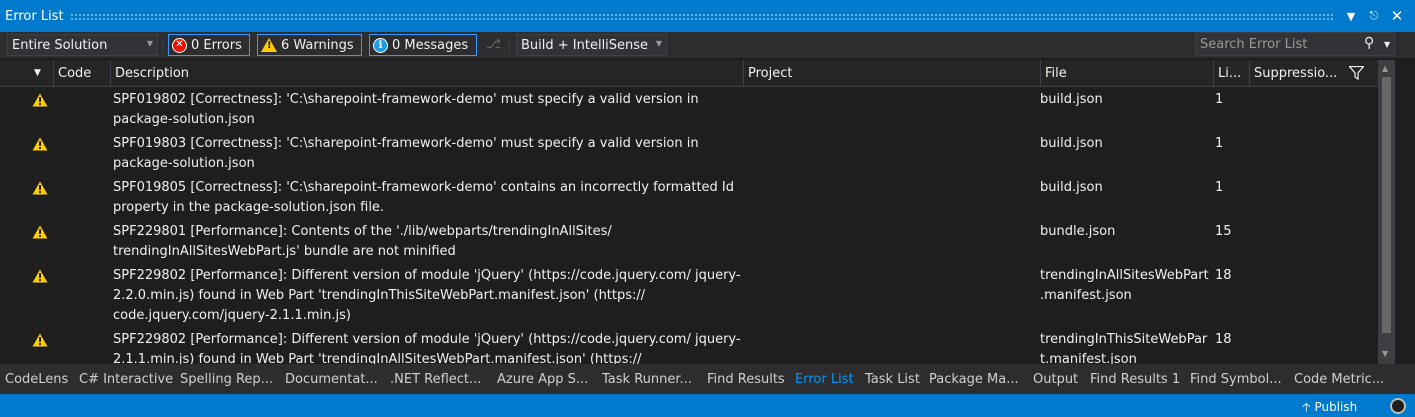 This screenshot has width=1415, height=417. Describe the element at coordinates (37, 73) in the screenshot. I see `sort-descending-icon: ▼` at that location.